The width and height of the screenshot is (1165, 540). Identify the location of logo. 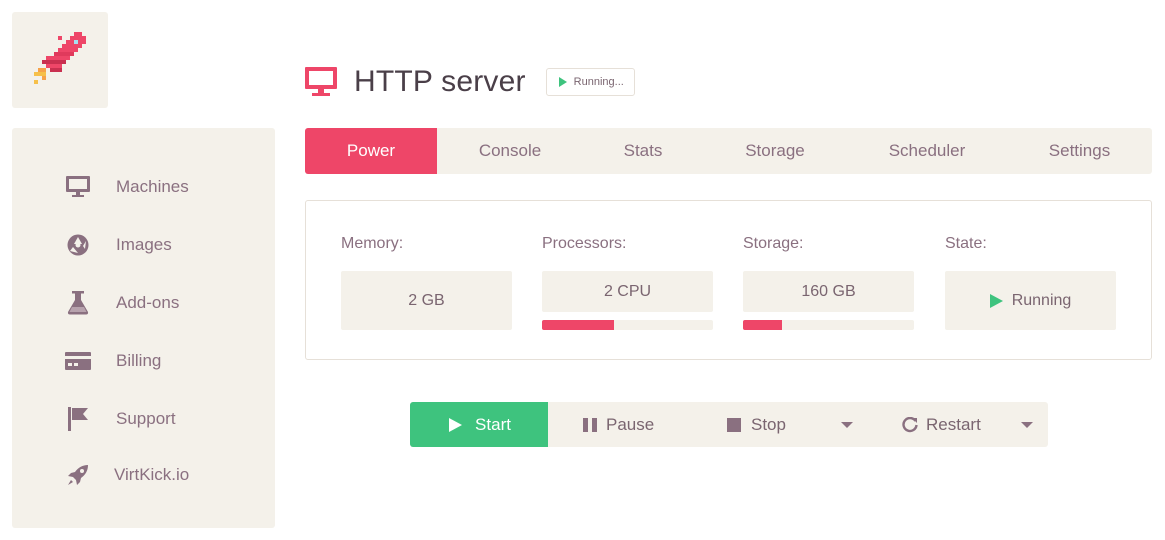
(60, 60).